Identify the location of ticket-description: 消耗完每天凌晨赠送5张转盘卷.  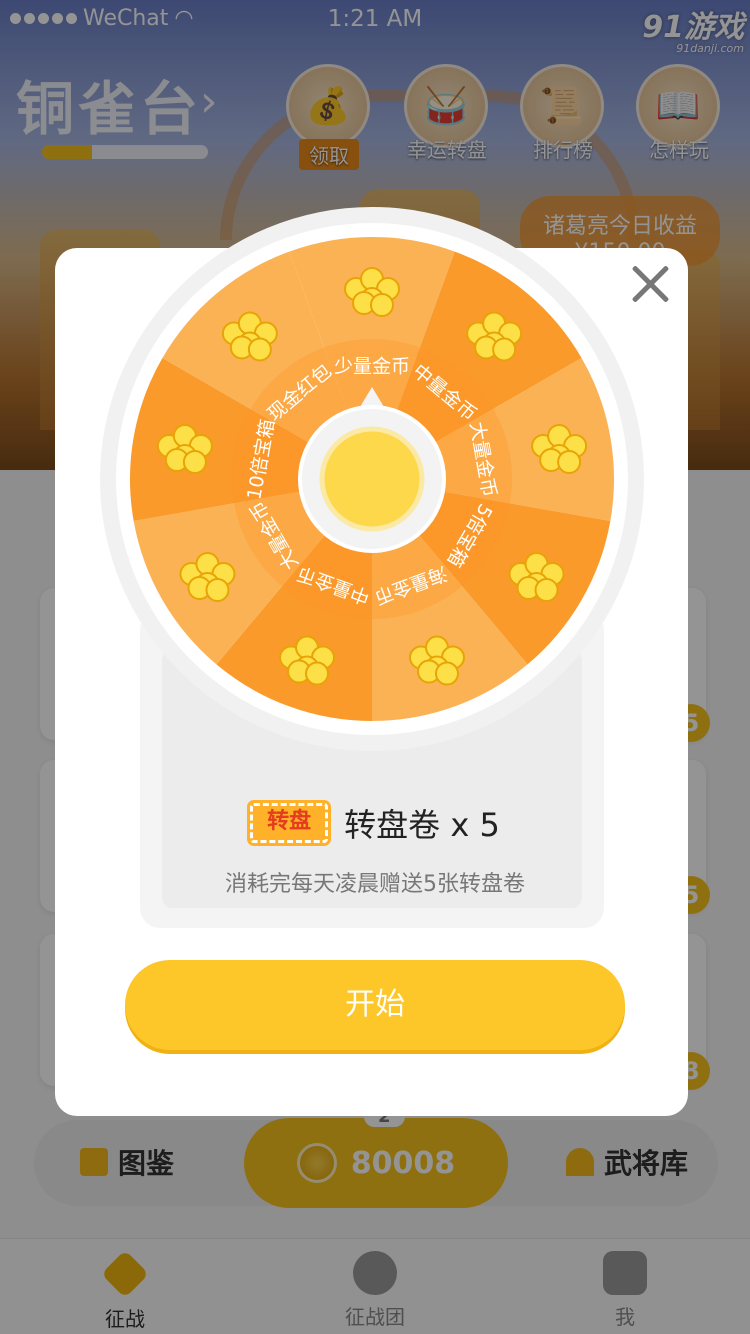
(375, 884).